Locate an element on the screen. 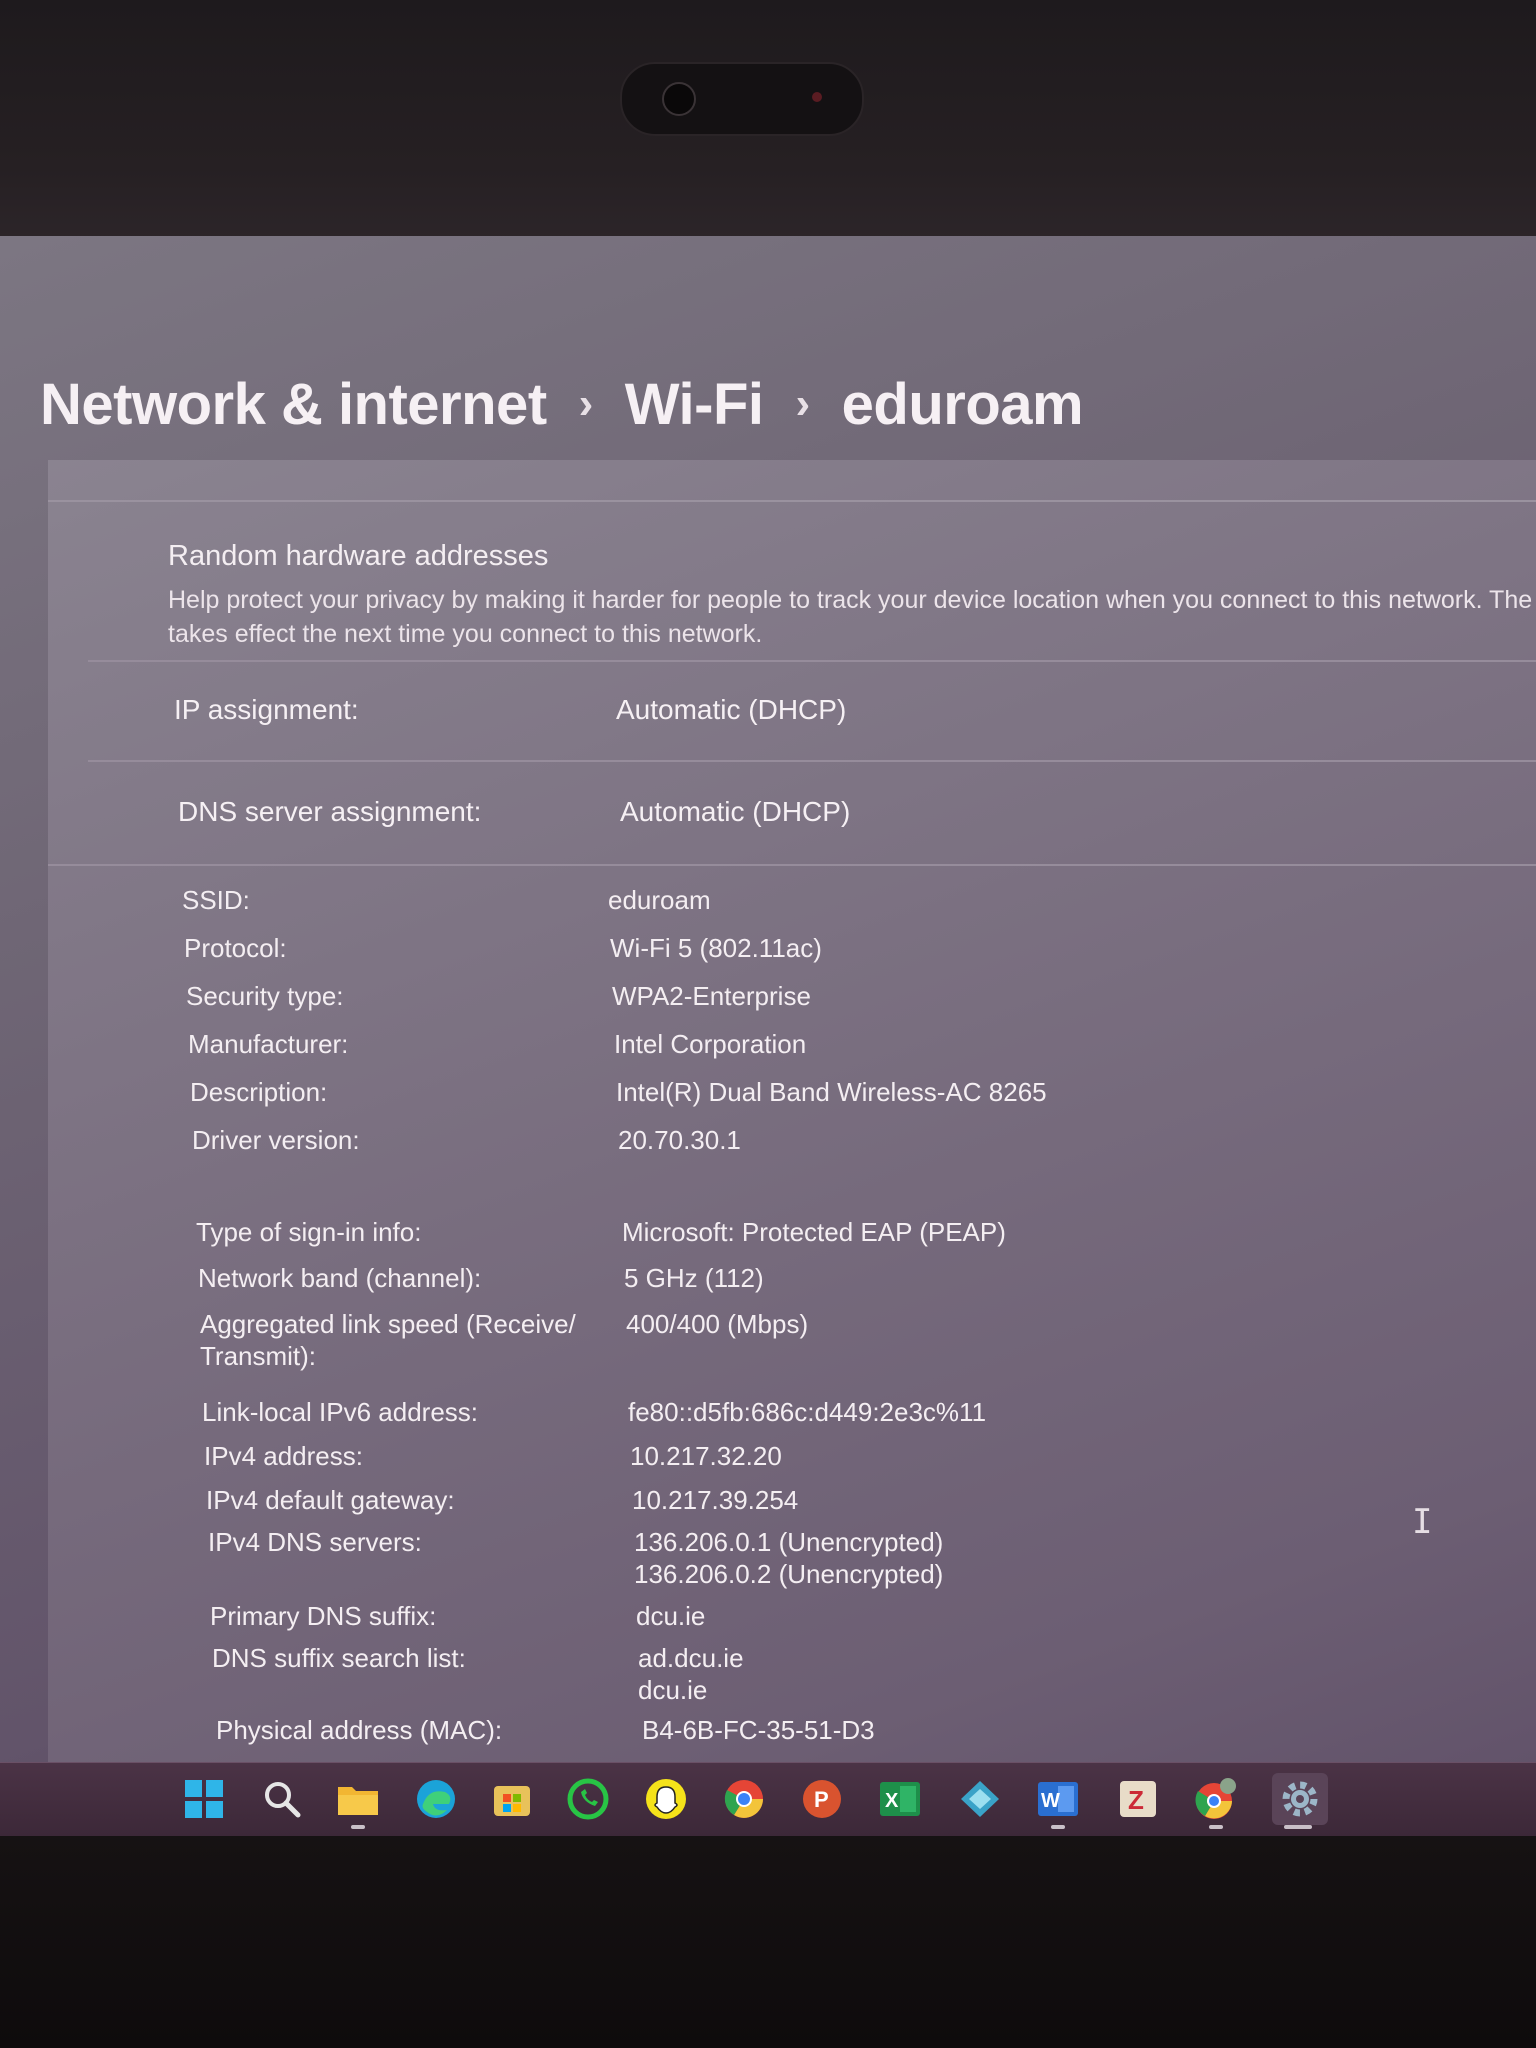  property-driver-version: Driver version: 20.70.30.1 is located at coordinates (466, 1140).